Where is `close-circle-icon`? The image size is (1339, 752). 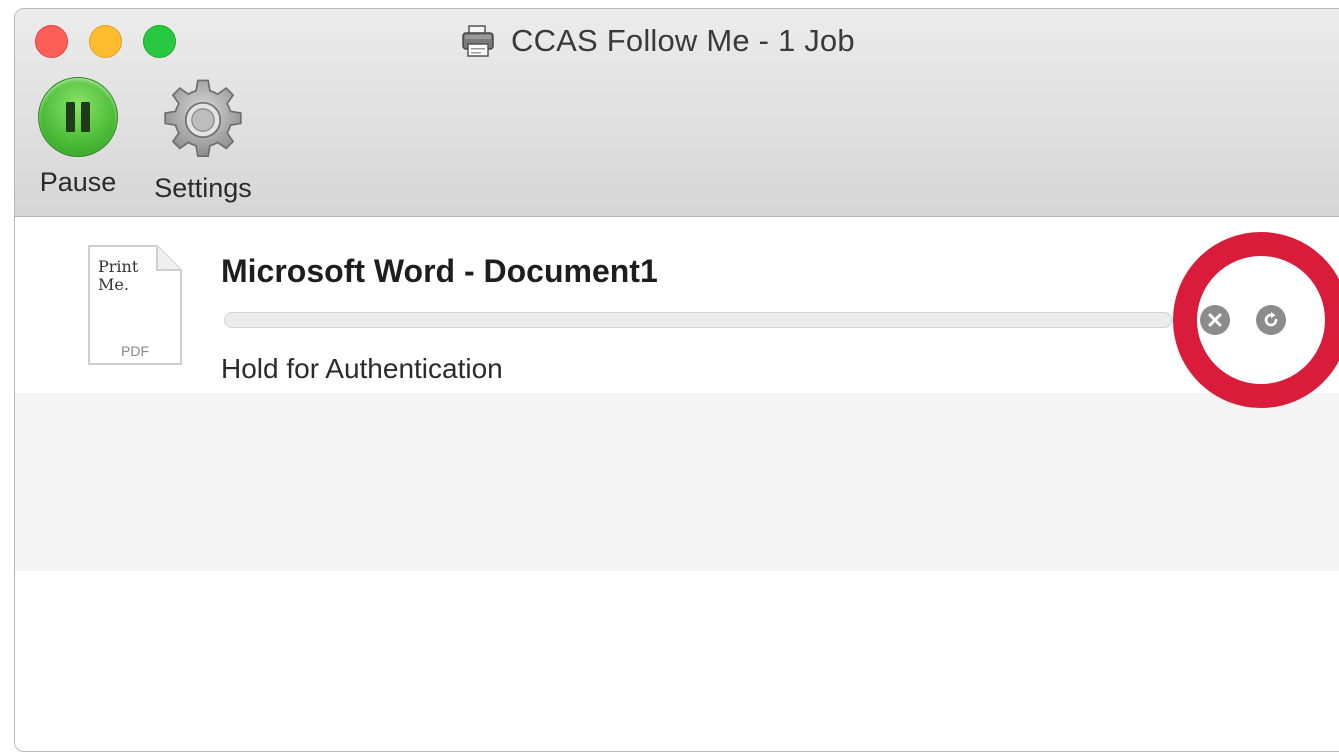 close-circle-icon is located at coordinates (1215, 320).